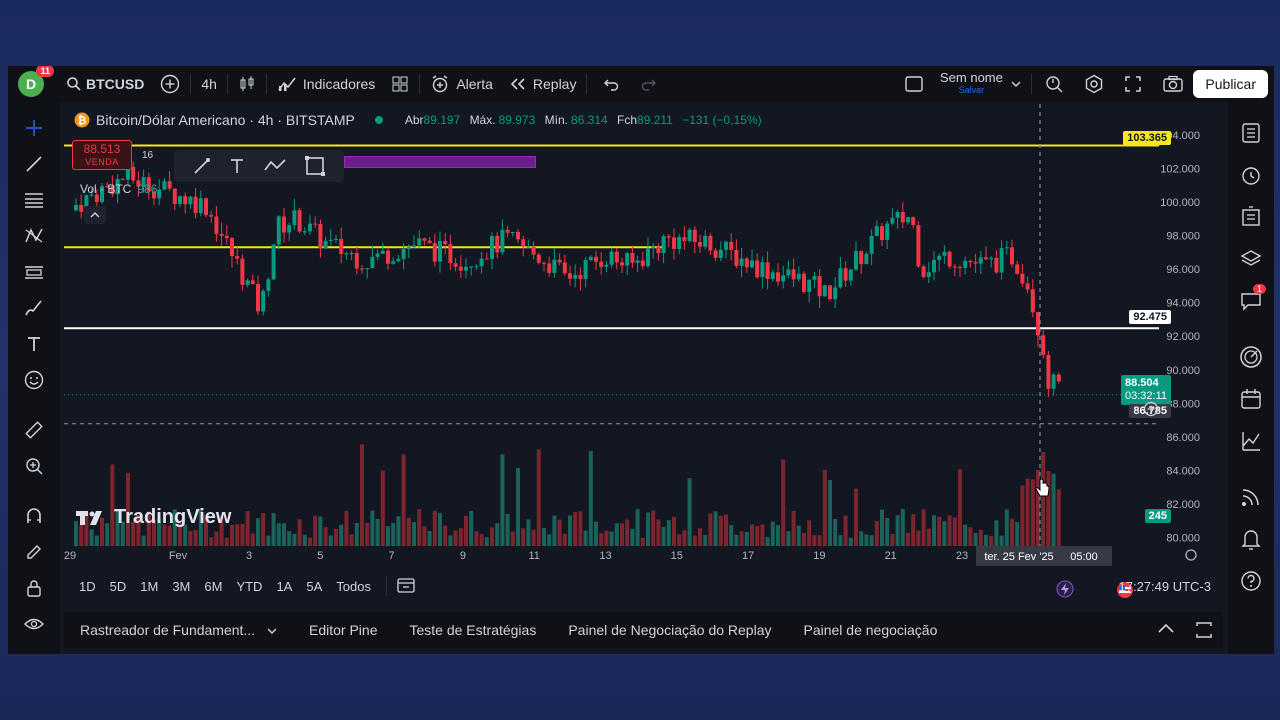 The width and height of the screenshot is (1280, 720). What do you see at coordinates (1133, 84) in the screenshot?
I see `fullscreen-button` at bounding box center [1133, 84].